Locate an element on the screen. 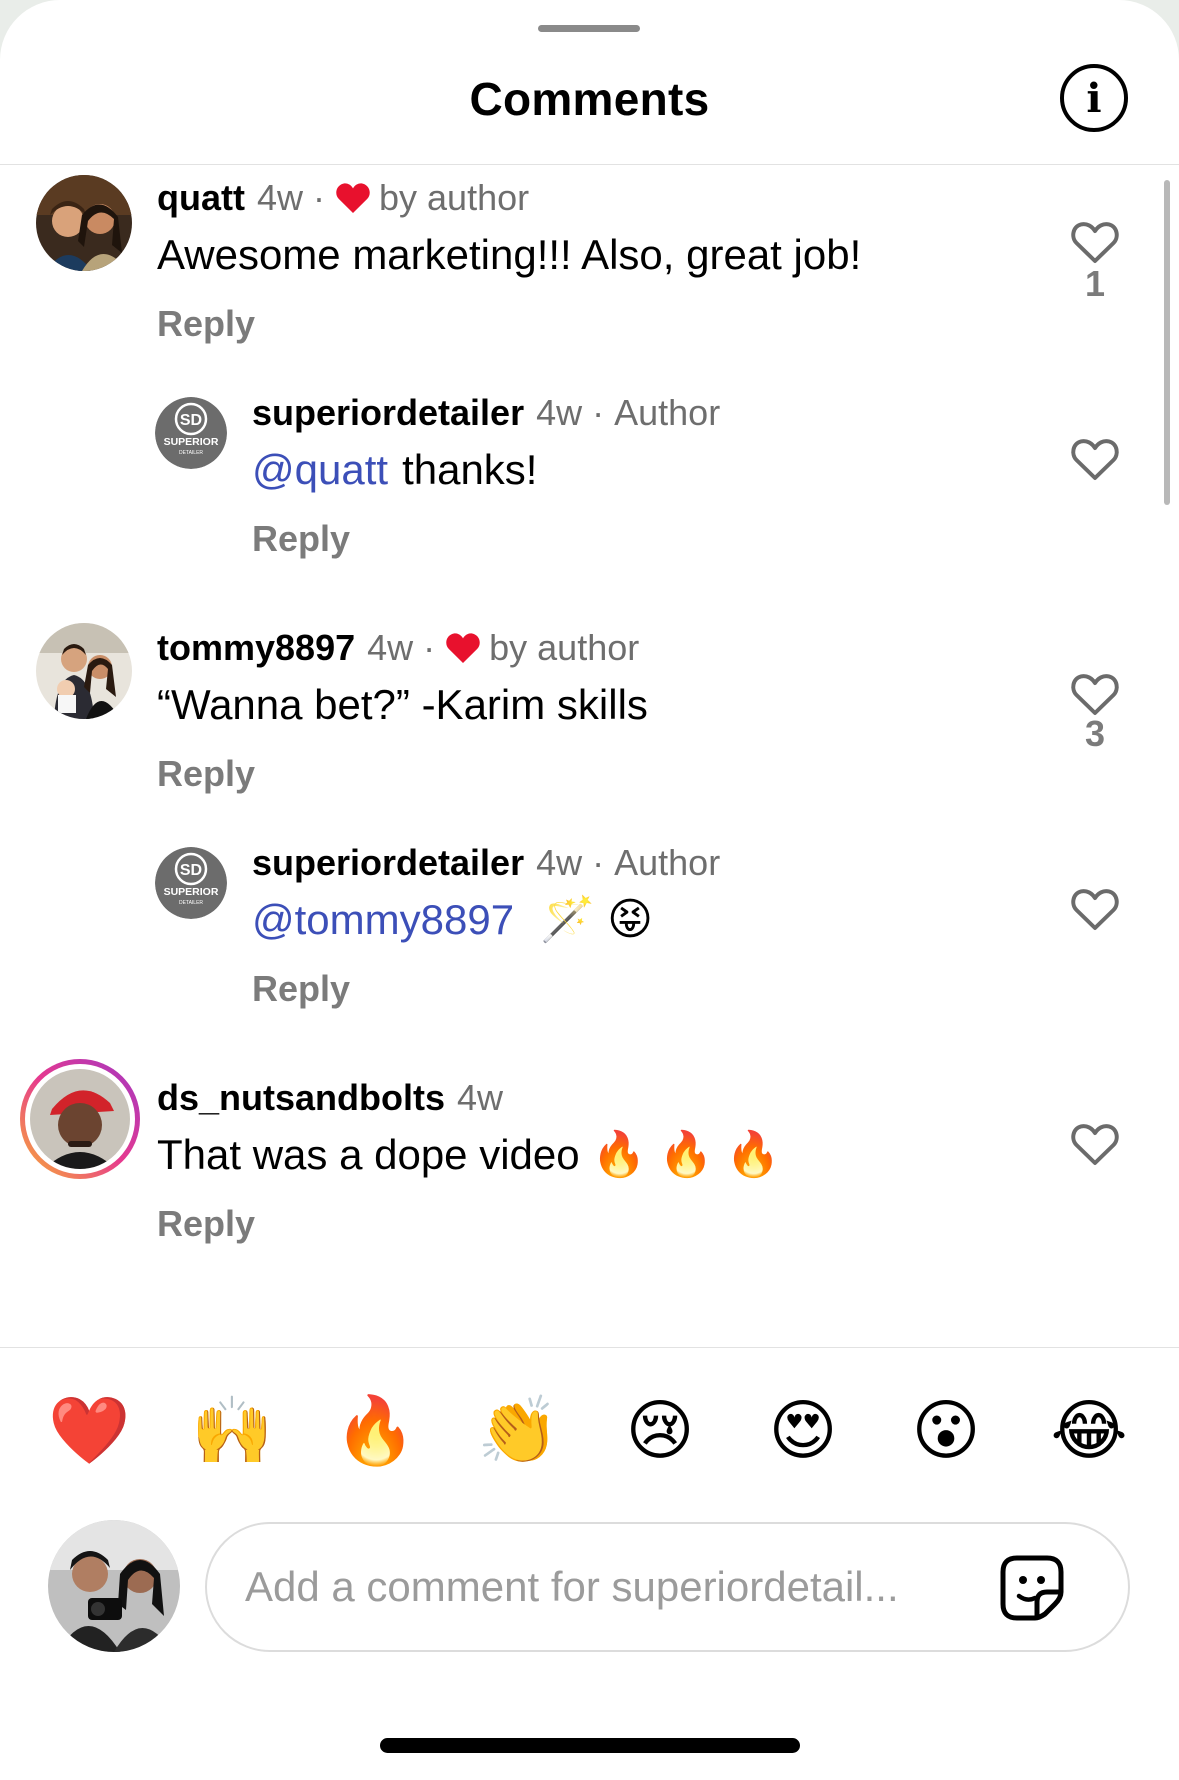 Image resolution: width=1179 pixels, height=1780 pixels. comment-meta: tommy8897 4w · by author is located at coordinates (398, 648).